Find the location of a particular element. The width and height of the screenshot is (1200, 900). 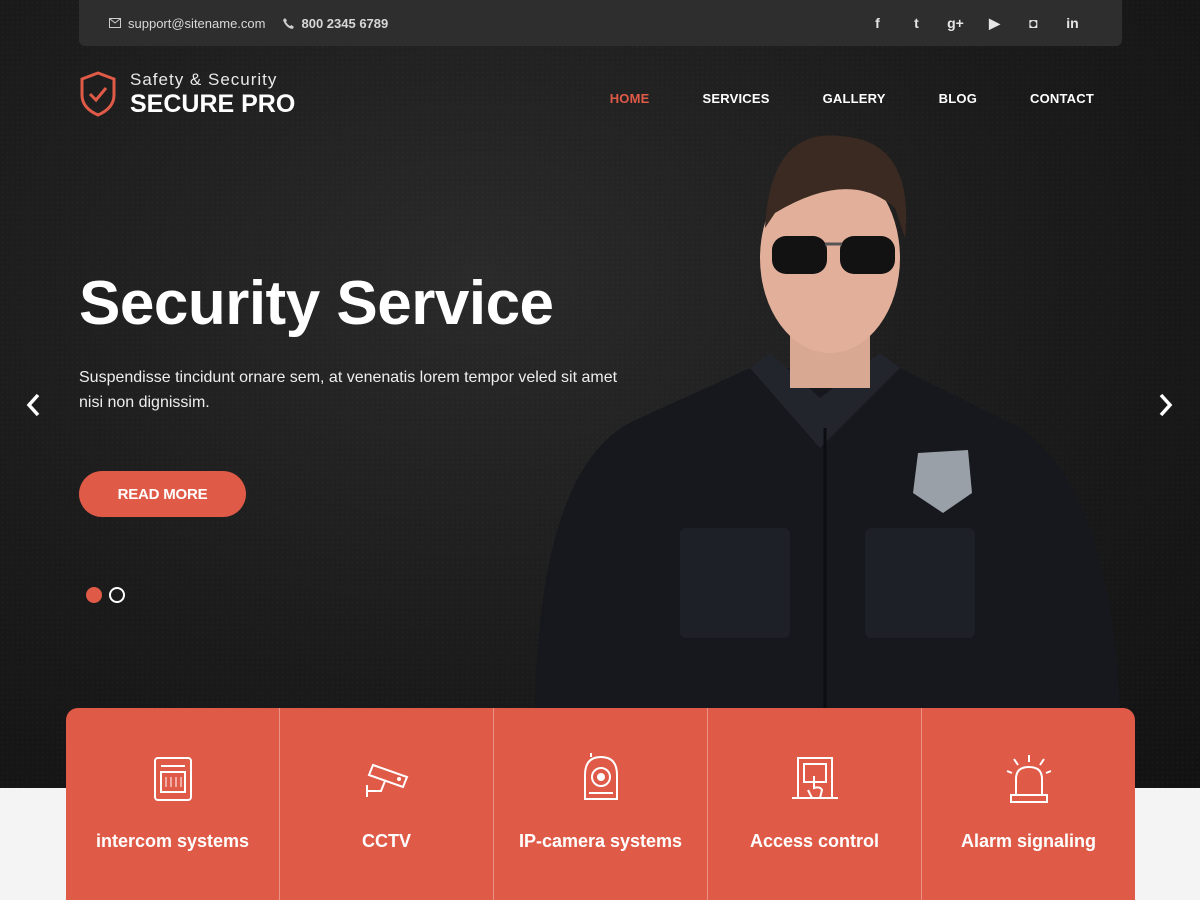

access-control-icon is located at coordinates (814, 778).